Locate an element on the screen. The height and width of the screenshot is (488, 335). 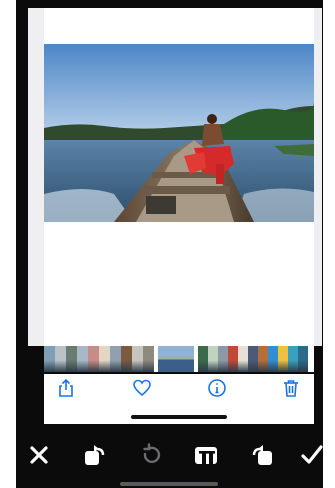
home-indicator is located at coordinates (169, 484).